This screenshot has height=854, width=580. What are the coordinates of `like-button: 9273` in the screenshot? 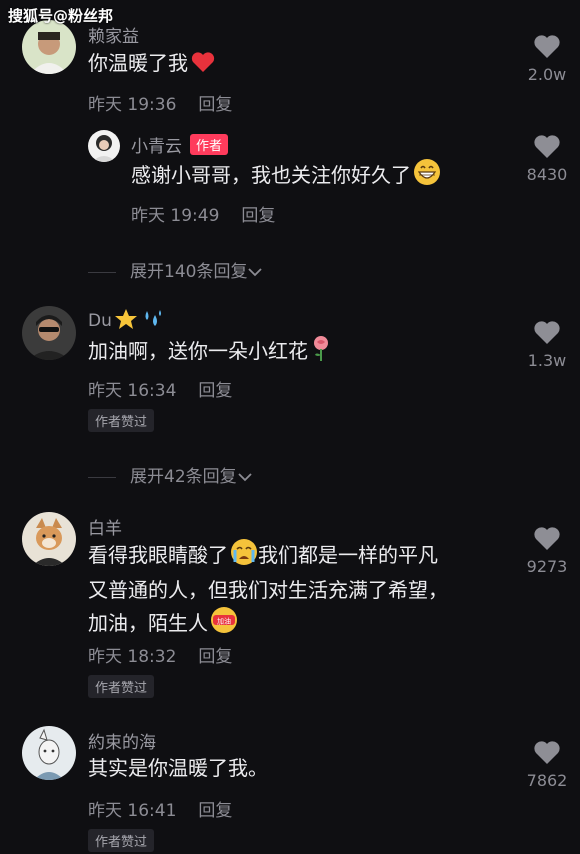 It's located at (547, 551).